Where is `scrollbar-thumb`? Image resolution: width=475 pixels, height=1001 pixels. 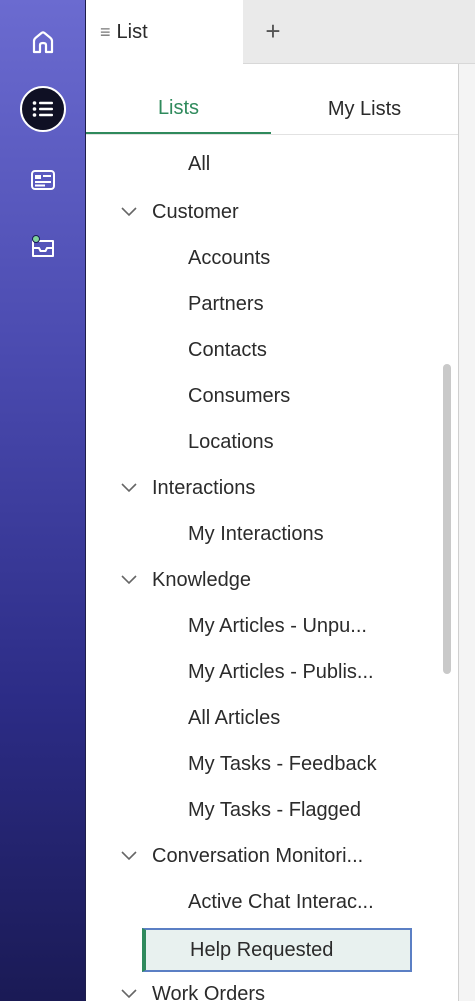 scrollbar-thumb is located at coordinates (447, 519).